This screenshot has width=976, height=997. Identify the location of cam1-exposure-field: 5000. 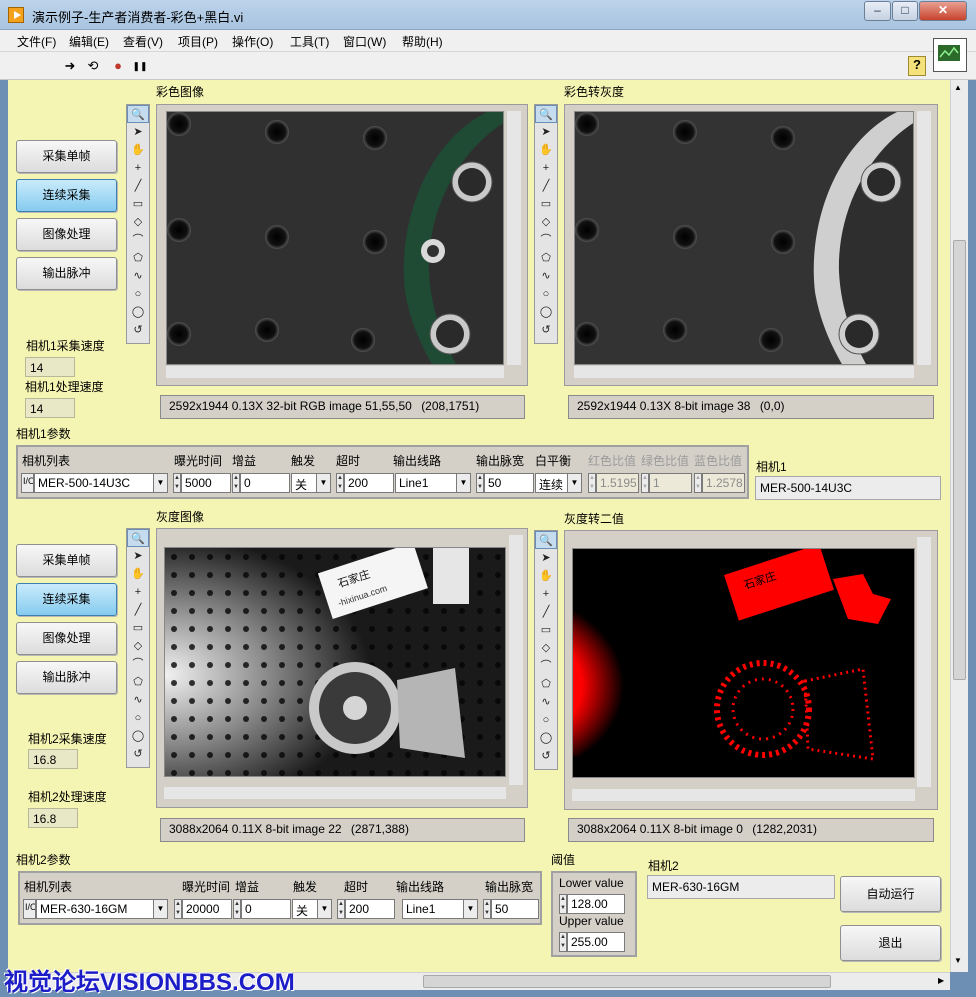
(206, 483).